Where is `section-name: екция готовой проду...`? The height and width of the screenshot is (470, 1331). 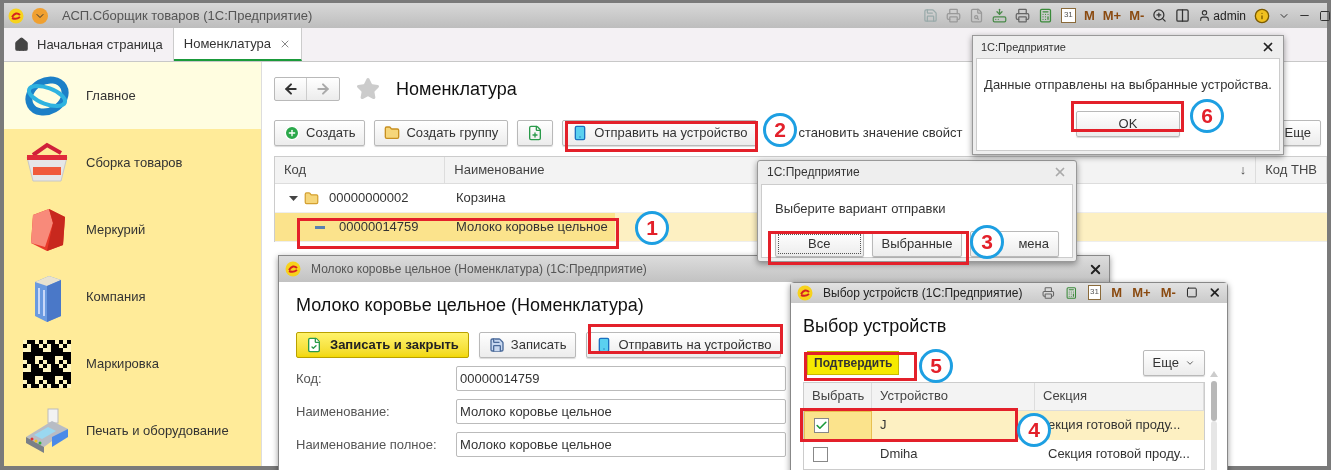
section-name: екция готовой проду... is located at coordinates (1114, 425).